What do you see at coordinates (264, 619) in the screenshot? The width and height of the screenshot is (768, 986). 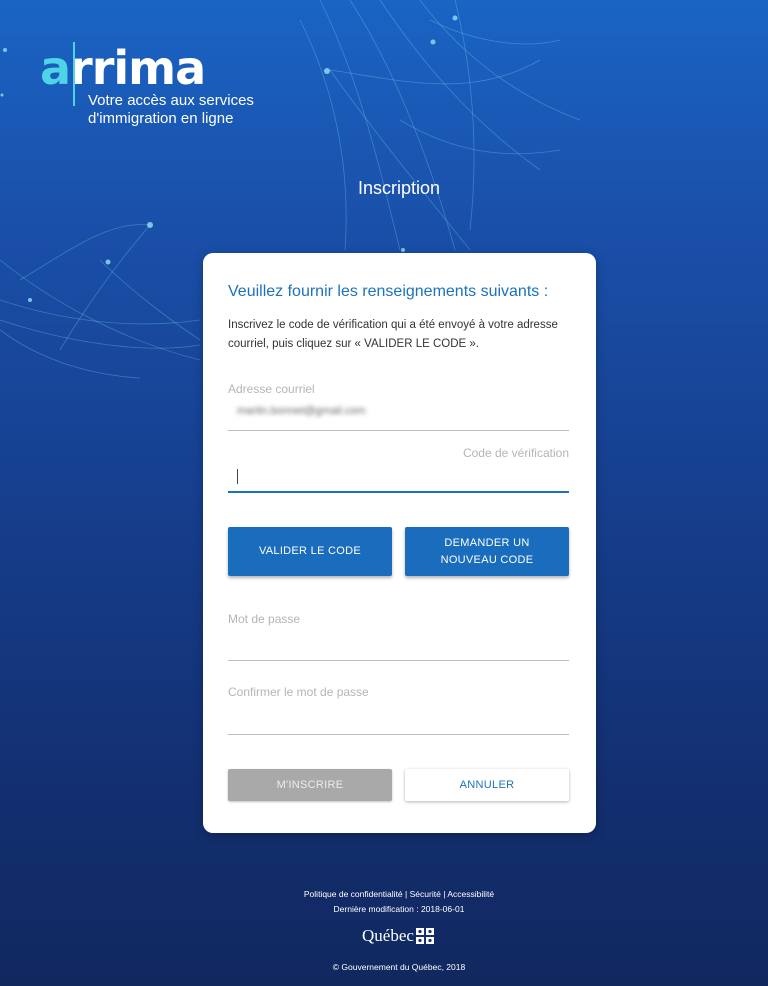 I see `password-label: Mot de passe` at bounding box center [264, 619].